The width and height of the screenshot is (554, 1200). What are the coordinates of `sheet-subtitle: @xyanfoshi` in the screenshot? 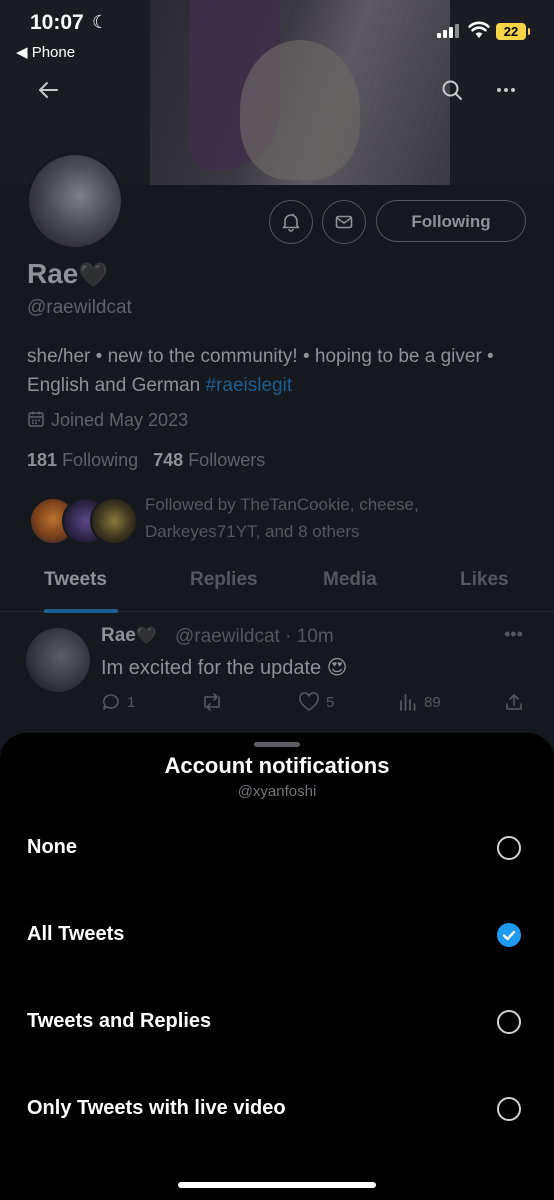 It's located at (277, 791).